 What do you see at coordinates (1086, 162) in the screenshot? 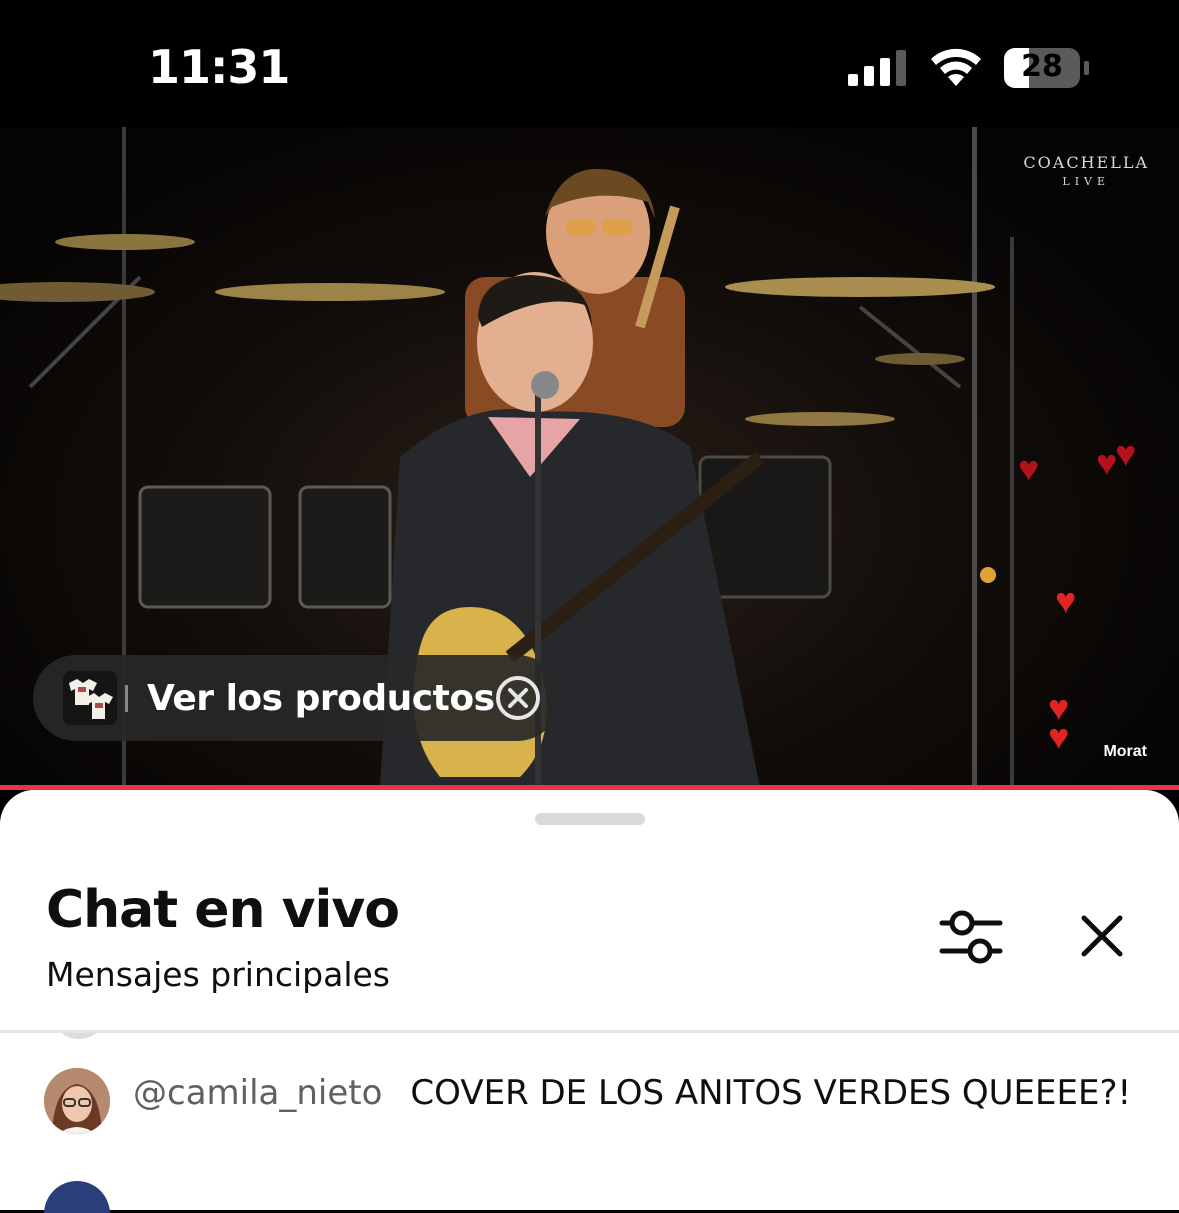
I see `logo-title: COACHELLA` at bounding box center [1086, 162].